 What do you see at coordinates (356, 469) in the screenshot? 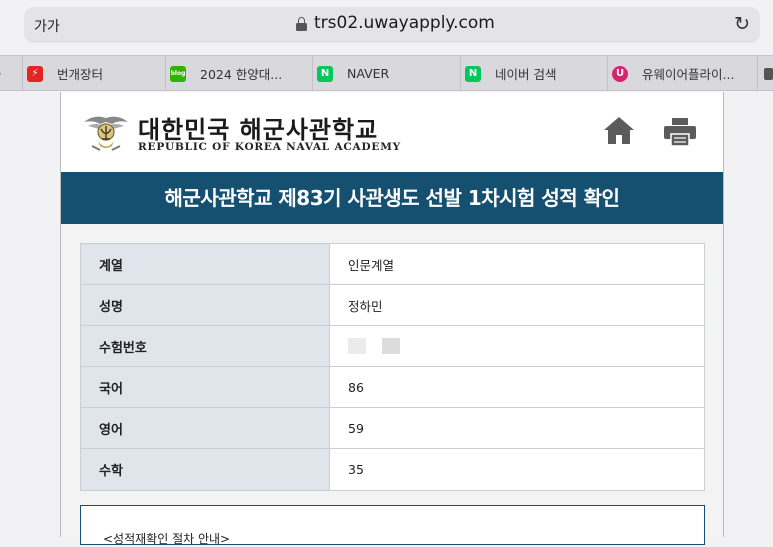
I see `row-value: 35` at bounding box center [356, 469].